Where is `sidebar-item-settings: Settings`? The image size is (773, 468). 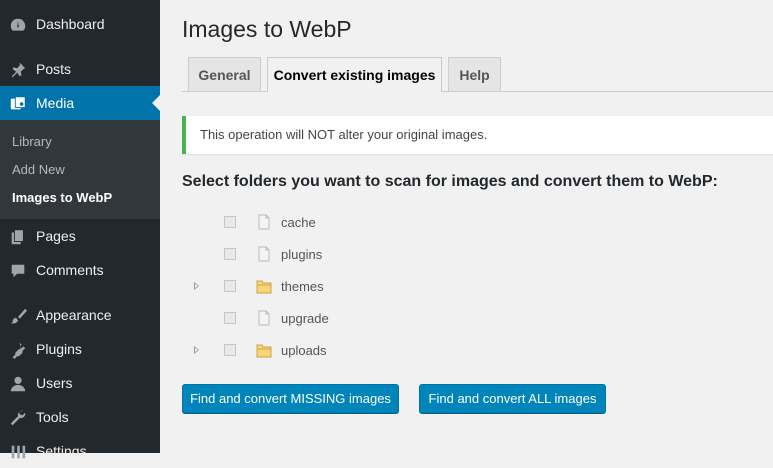
sidebar-item-settings: Settings is located at coordinates (80, 451).